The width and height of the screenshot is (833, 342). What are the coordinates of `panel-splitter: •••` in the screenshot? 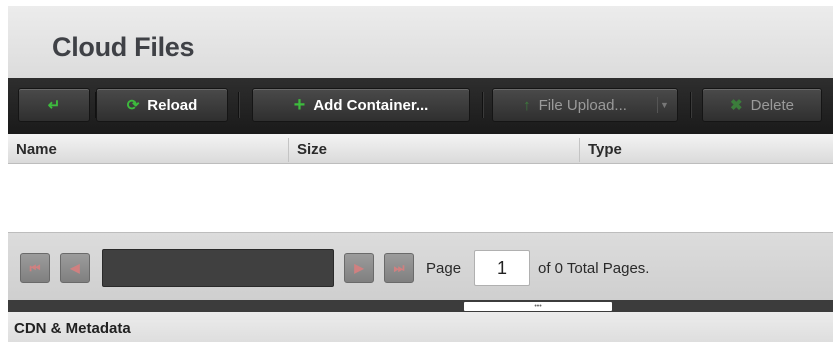 It's located at (420, 306).